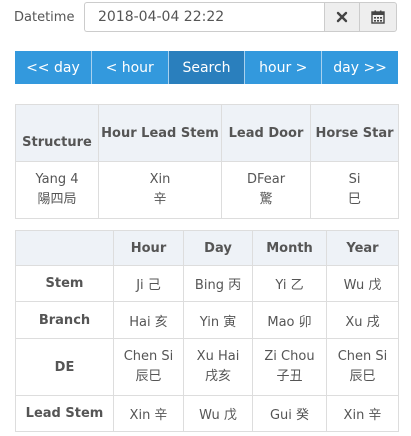 The width and height of the screenshot is (411, 436). I want to click on navigation-button-group: << day < hour Search hour > day >>, so click(206, 67).